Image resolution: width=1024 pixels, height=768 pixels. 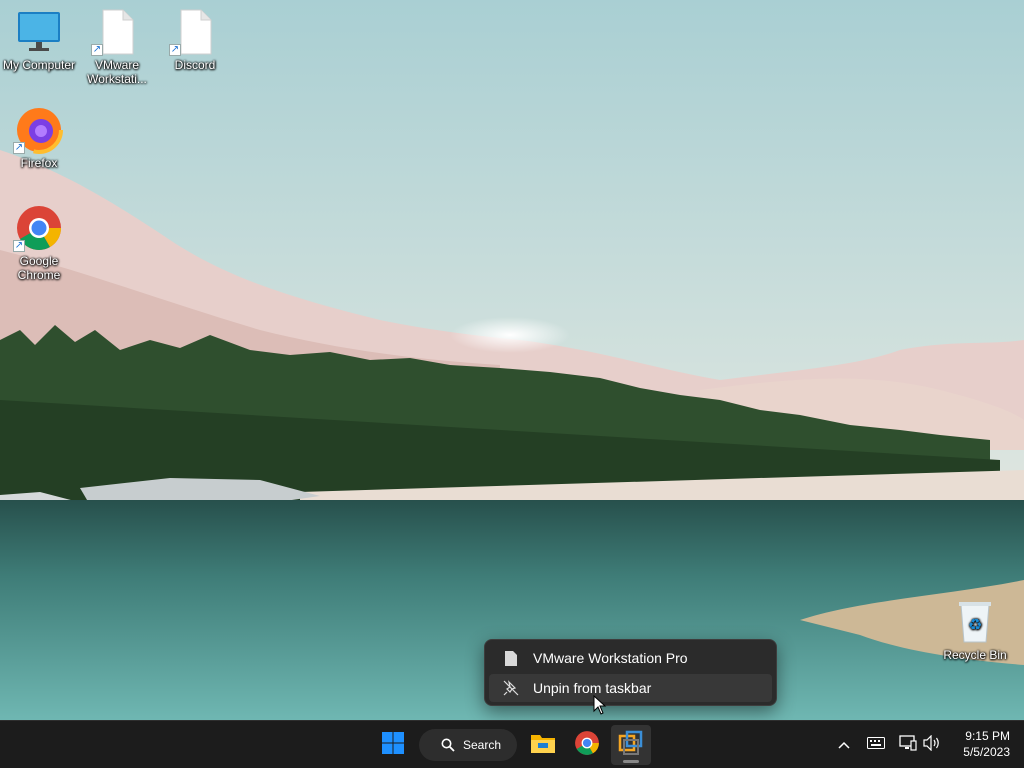 I want to click on taskbar-file-explorer, so click(x=543, y=745).